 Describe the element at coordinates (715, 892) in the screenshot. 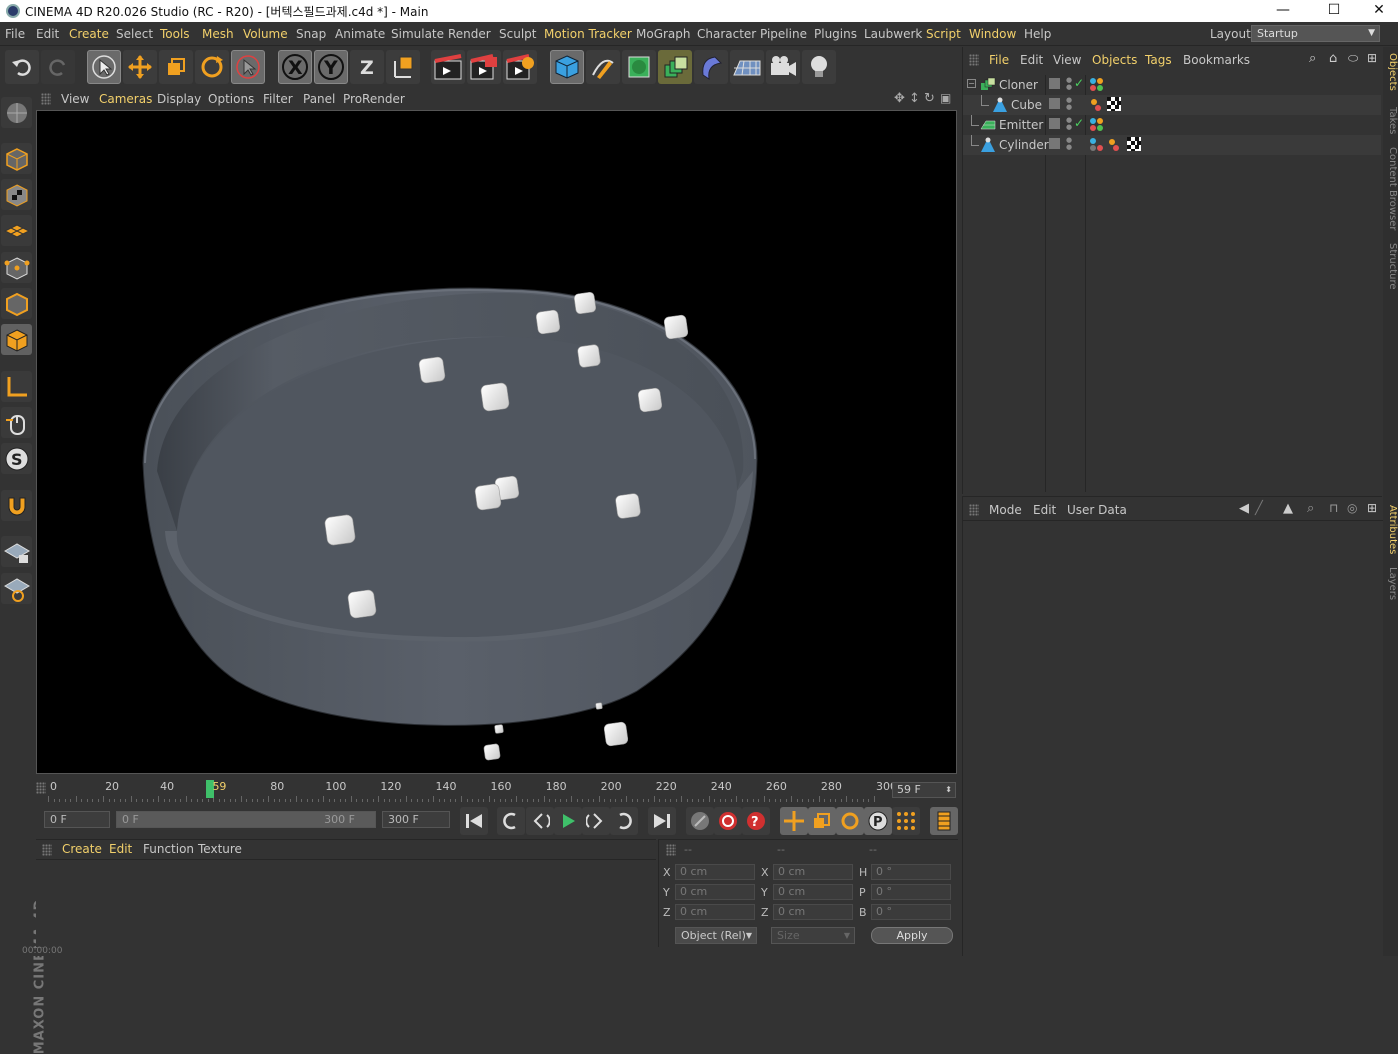

I see `pos-y-field: 0 cm` at that location.